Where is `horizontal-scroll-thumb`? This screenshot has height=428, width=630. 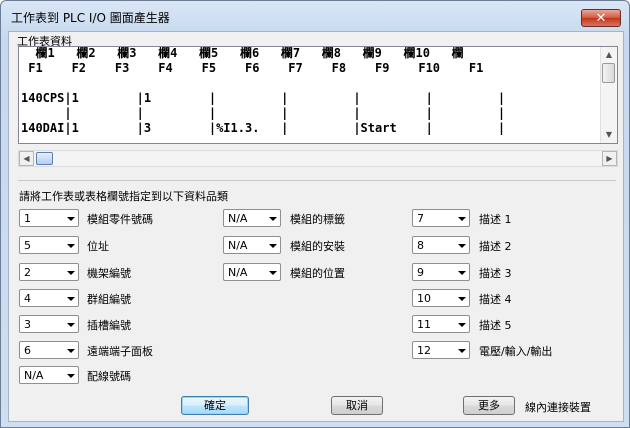
horizontal-scroll-thumb is located at coordinates (44, 158).